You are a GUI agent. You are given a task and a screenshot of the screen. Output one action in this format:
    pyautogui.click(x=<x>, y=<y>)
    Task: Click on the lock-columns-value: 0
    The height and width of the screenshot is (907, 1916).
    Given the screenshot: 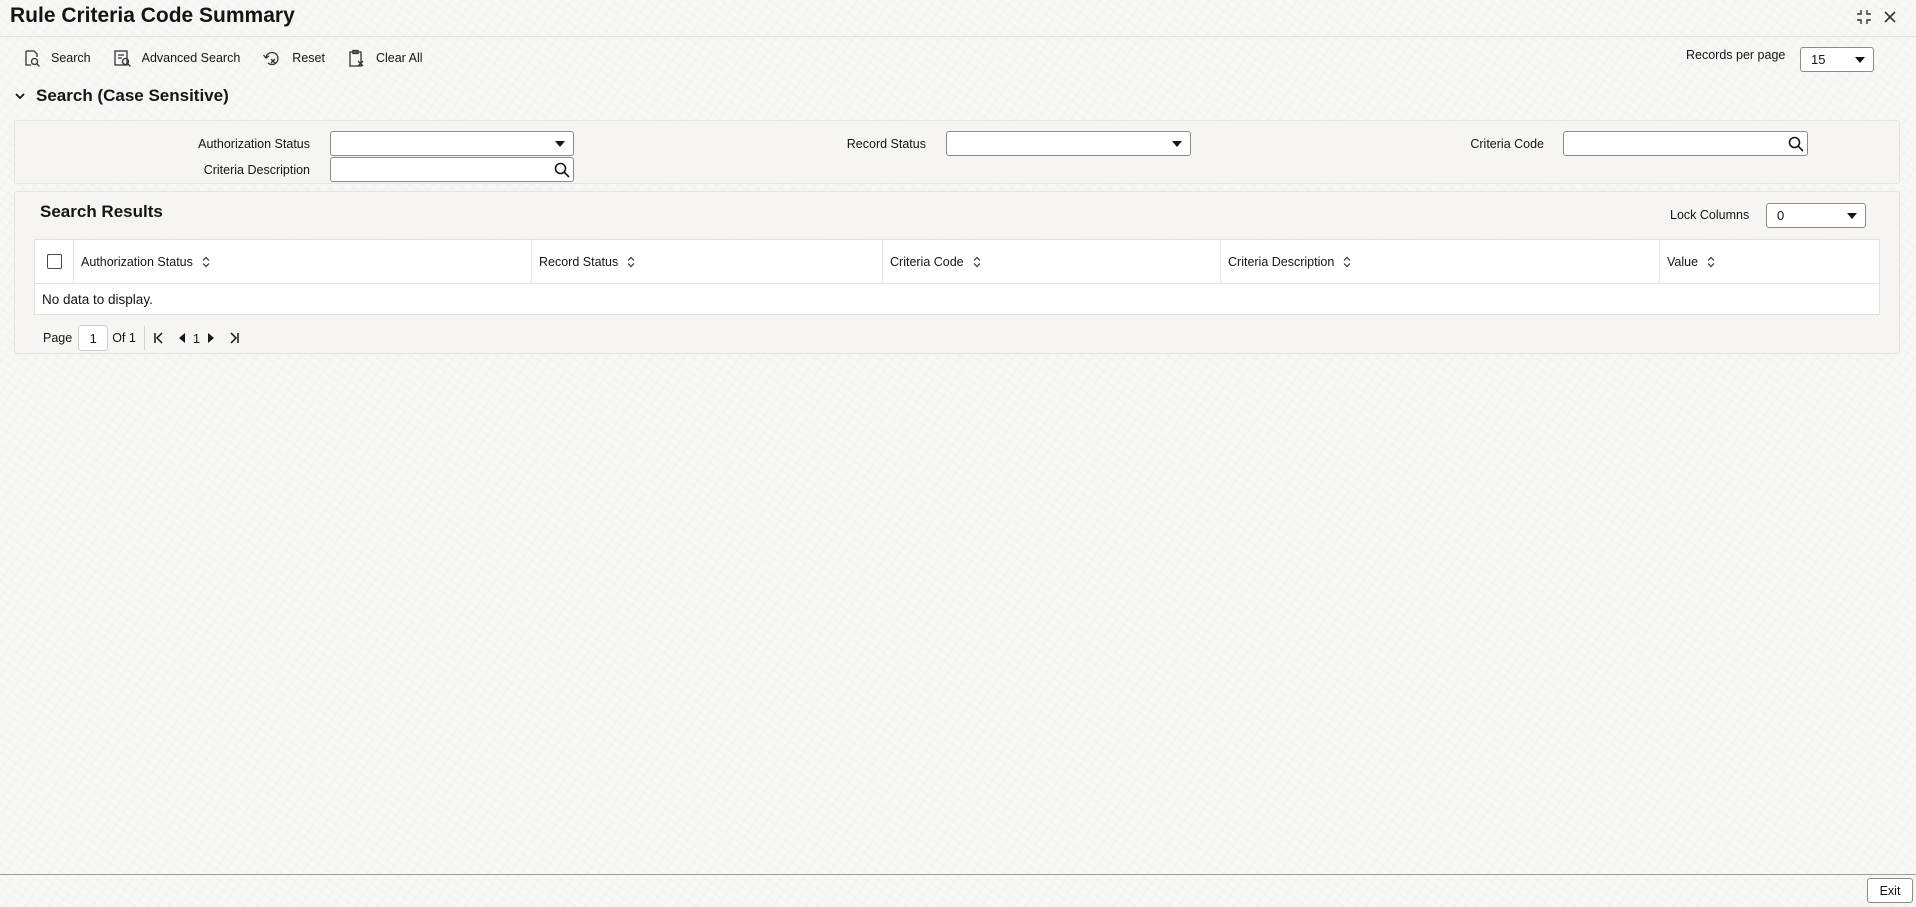 What is the action you would take?
    pyautogui.click(x=1781, y=215)
    